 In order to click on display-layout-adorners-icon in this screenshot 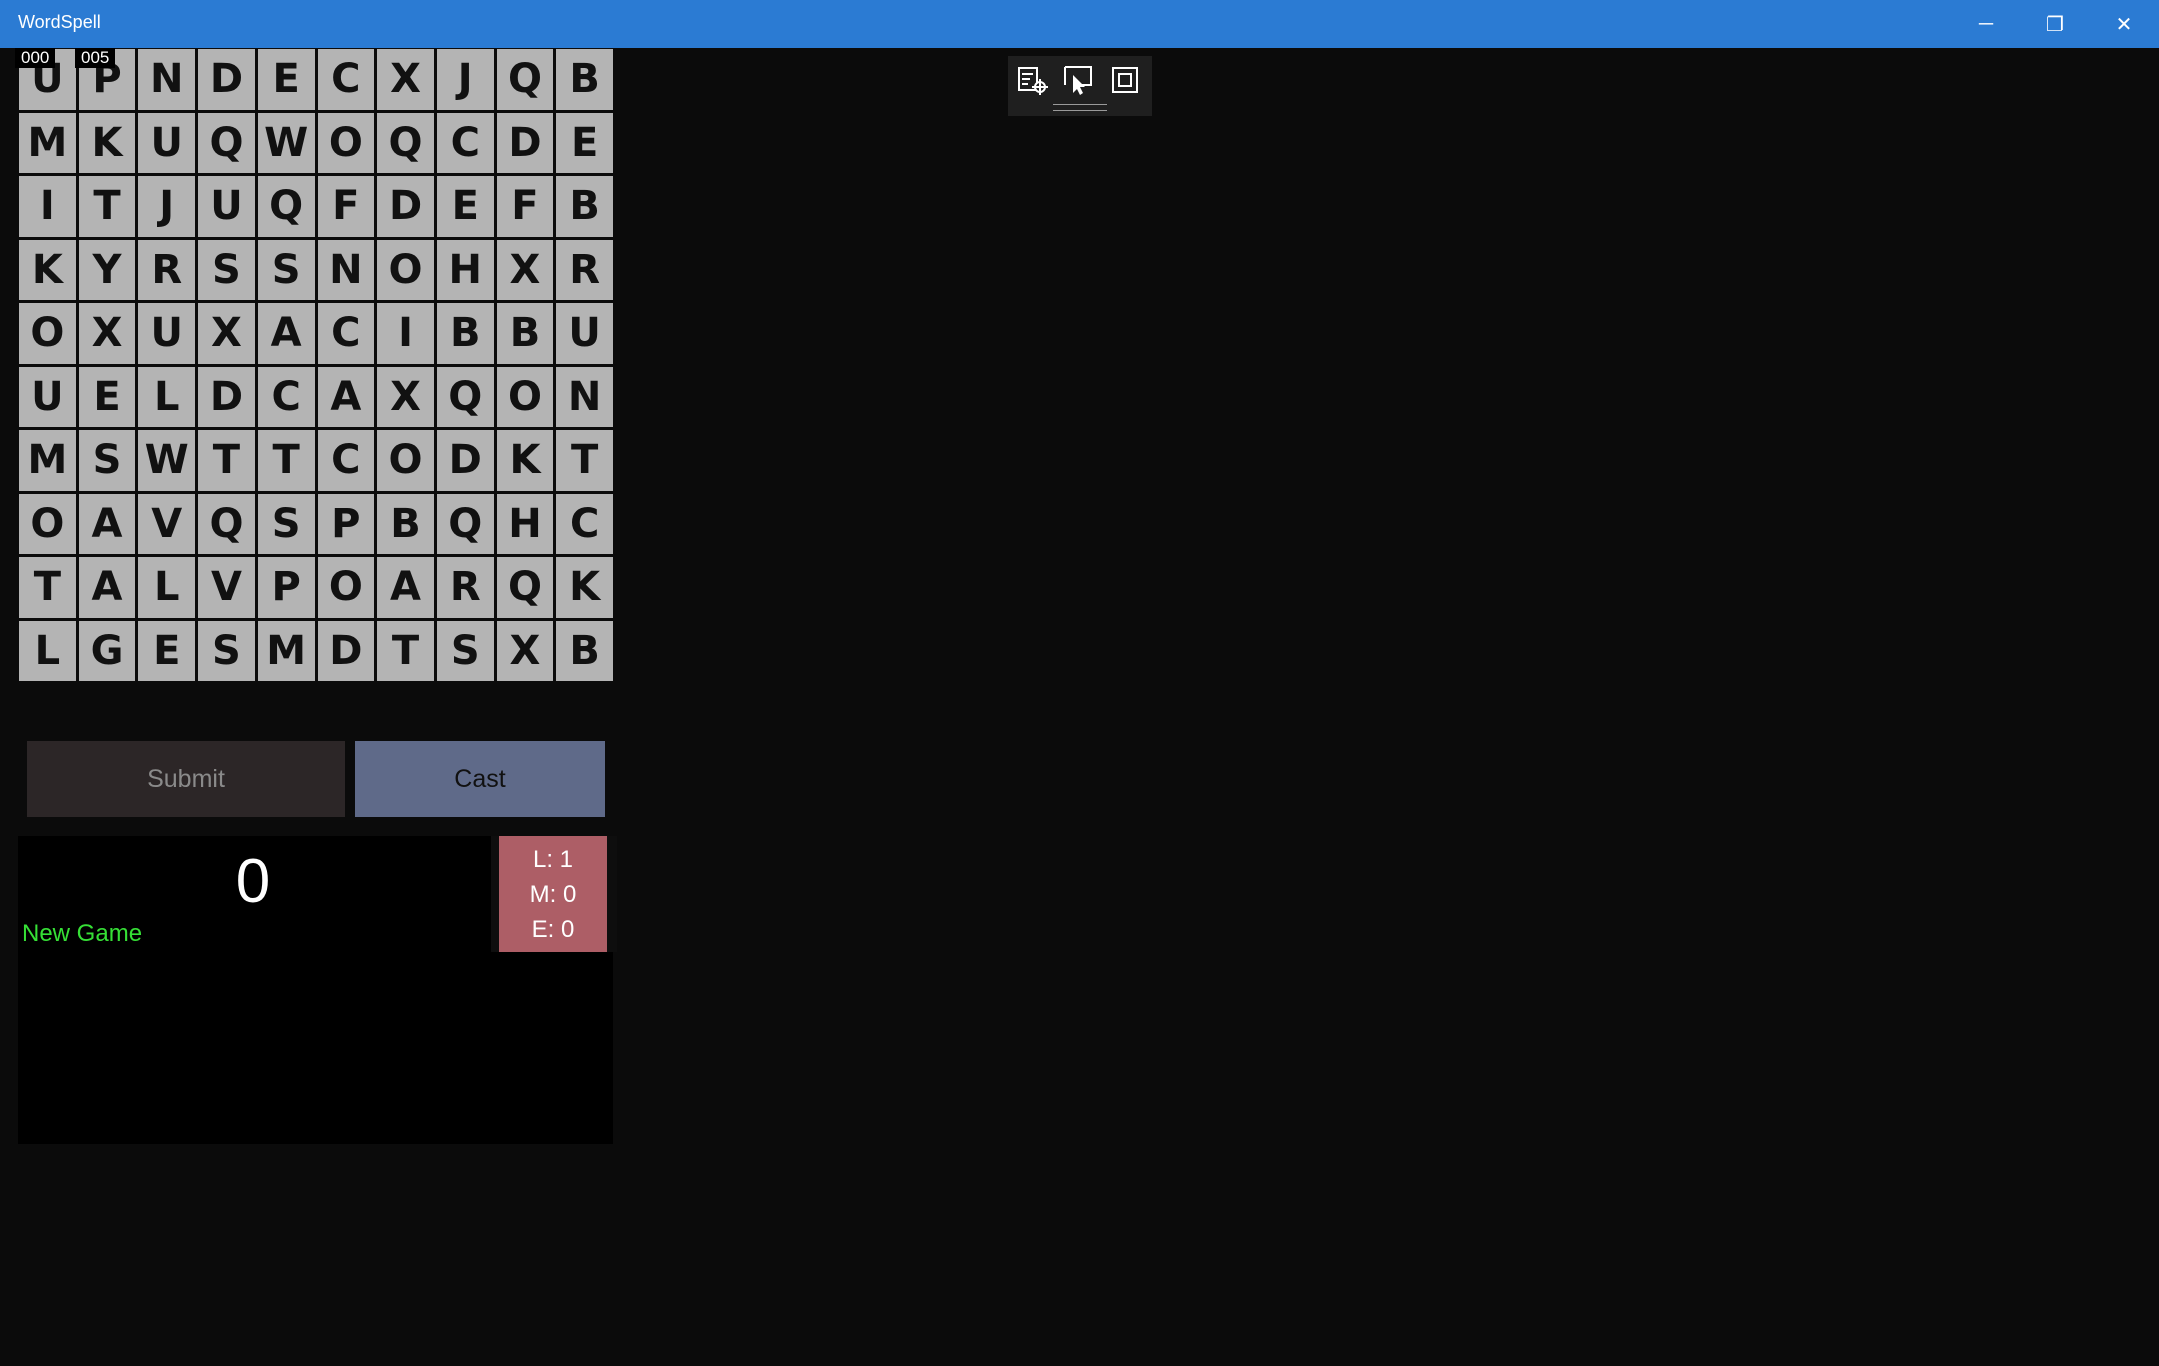, I will do `click(1125, 80)`.